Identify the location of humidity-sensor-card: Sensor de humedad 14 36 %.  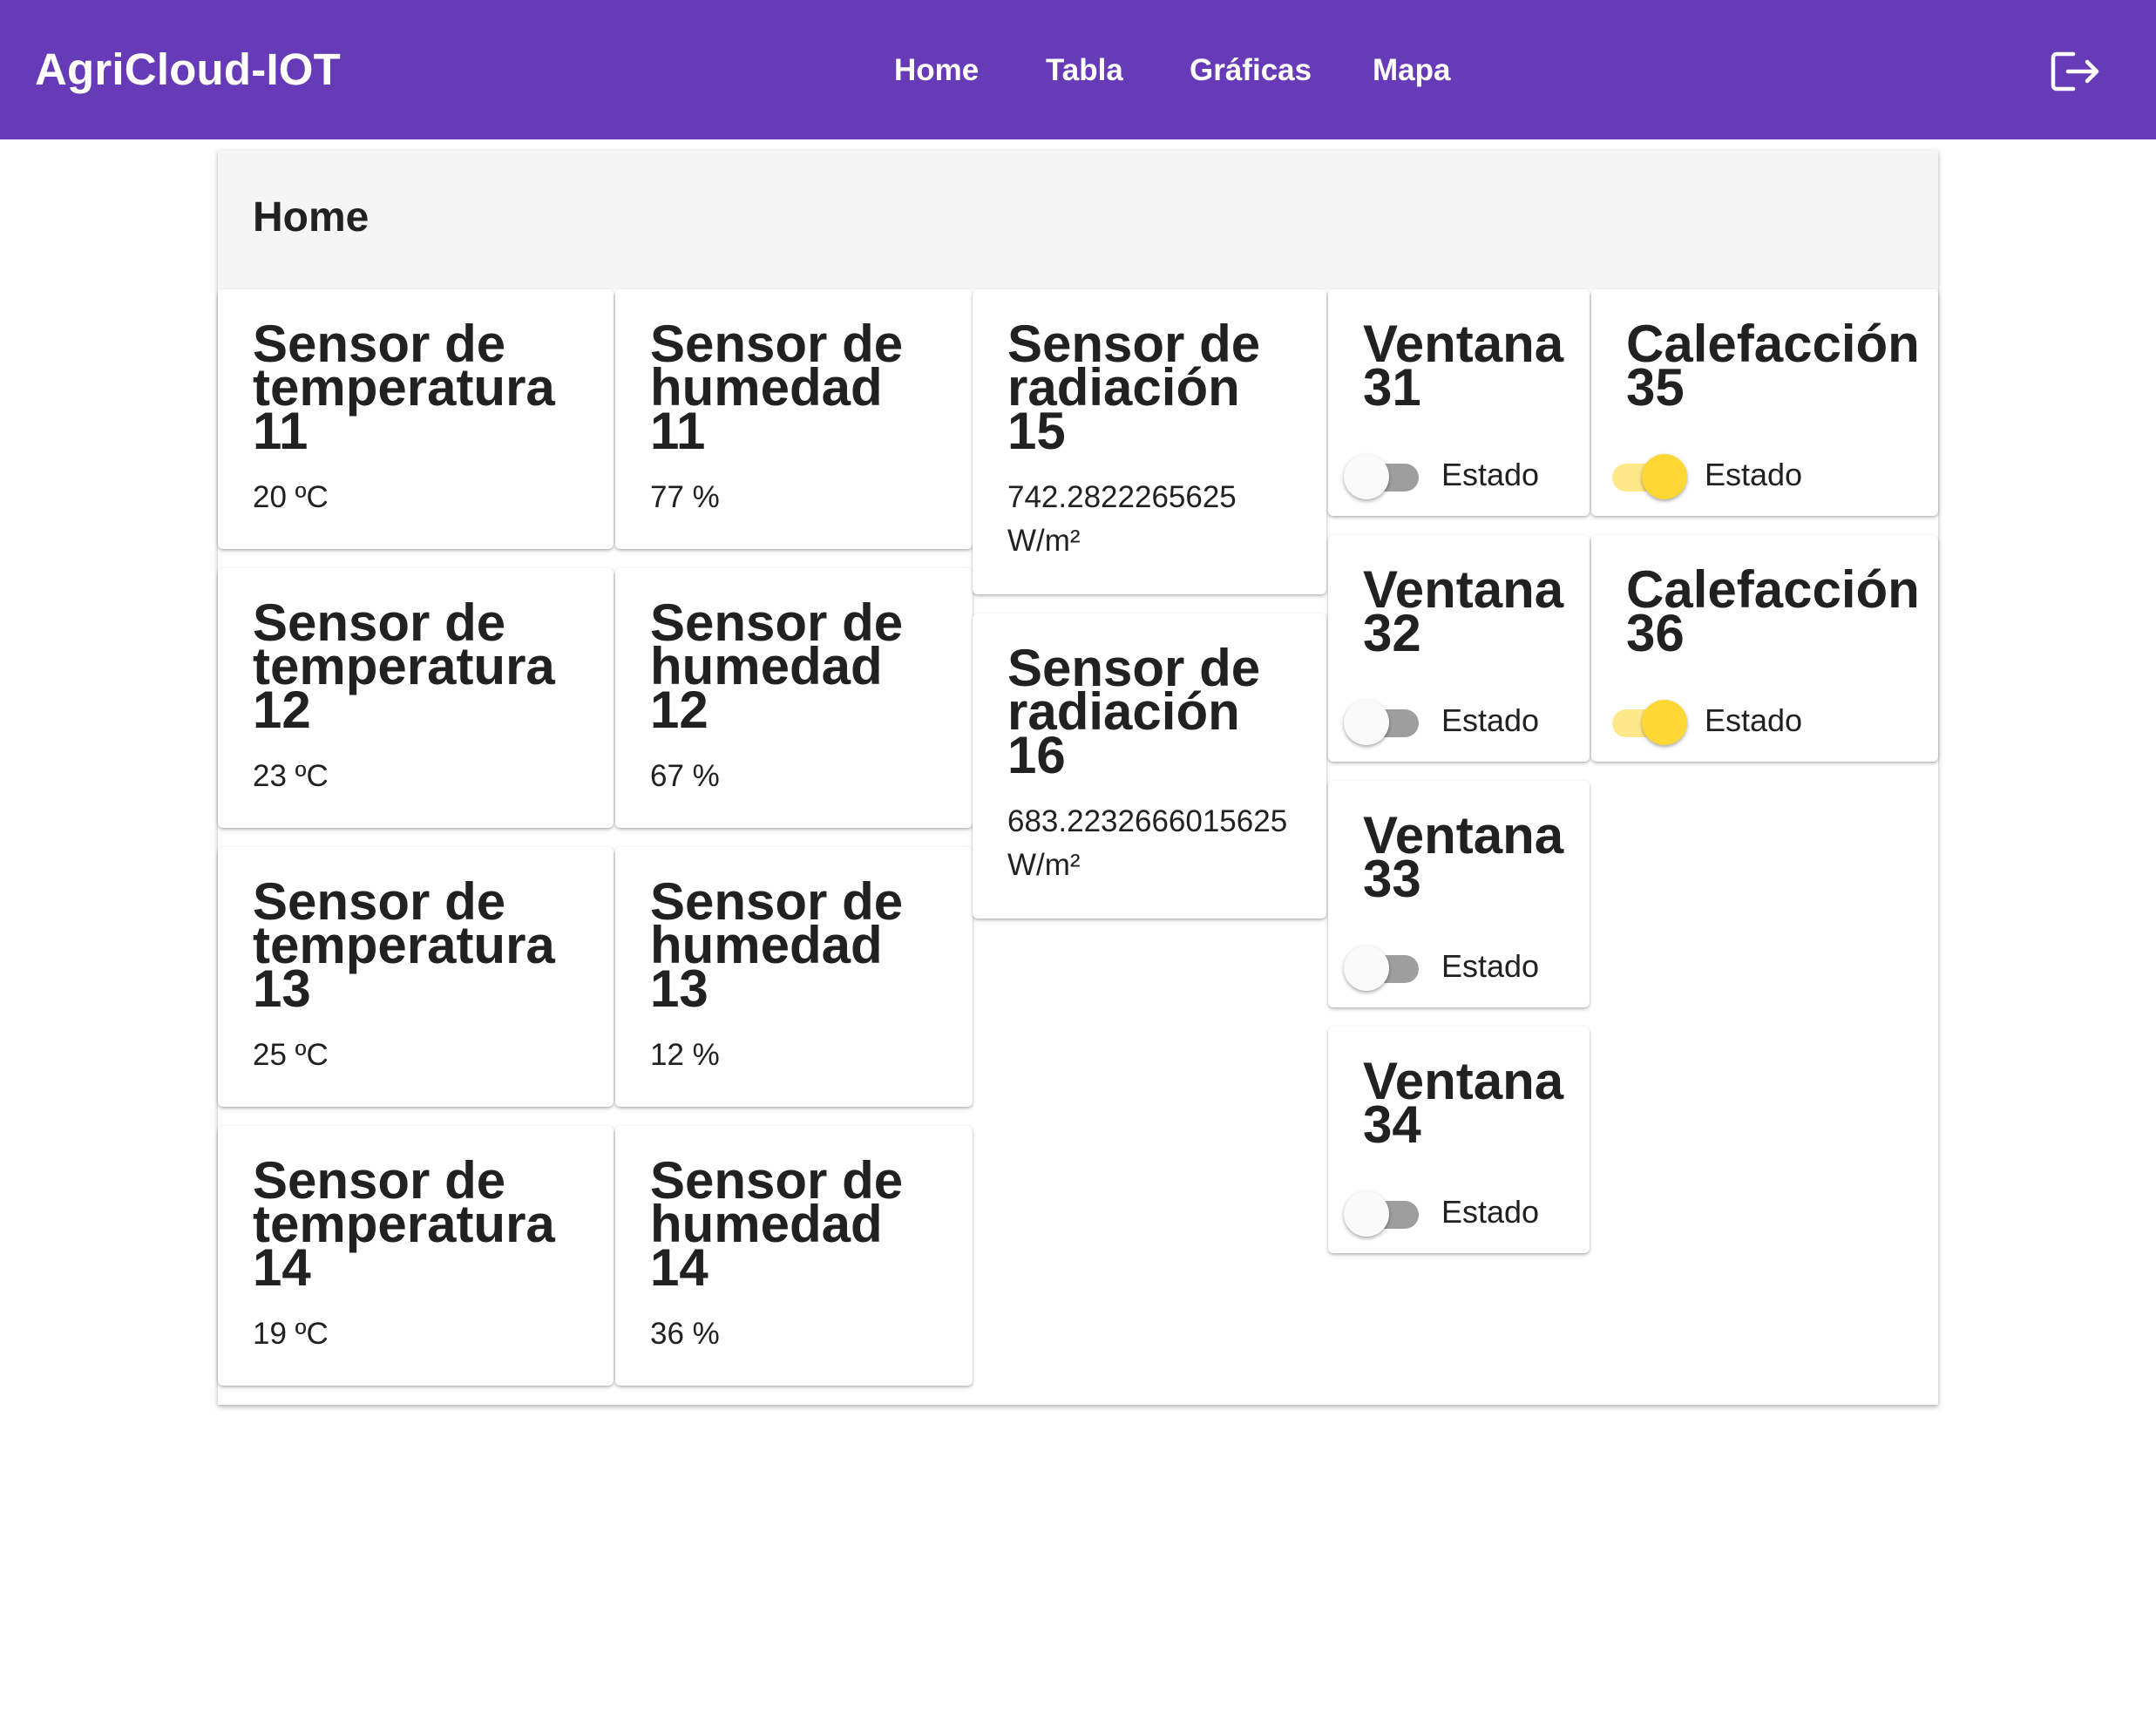
(794, 1256).